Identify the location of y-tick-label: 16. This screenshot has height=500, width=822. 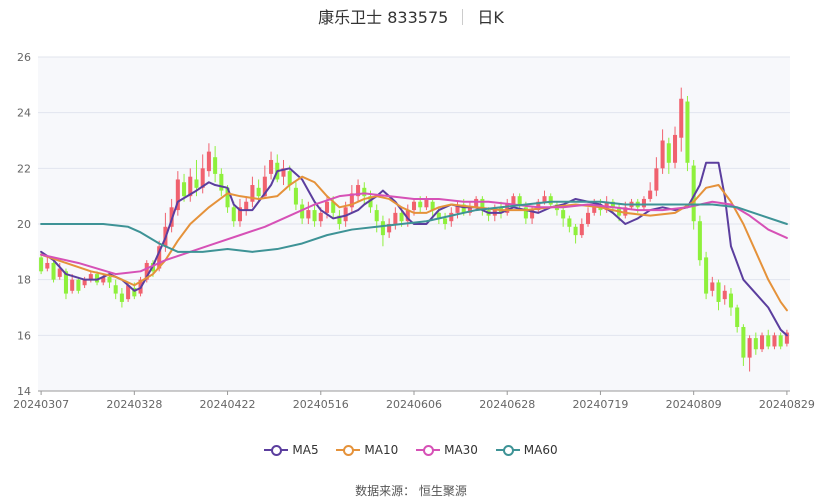
(24, 335).